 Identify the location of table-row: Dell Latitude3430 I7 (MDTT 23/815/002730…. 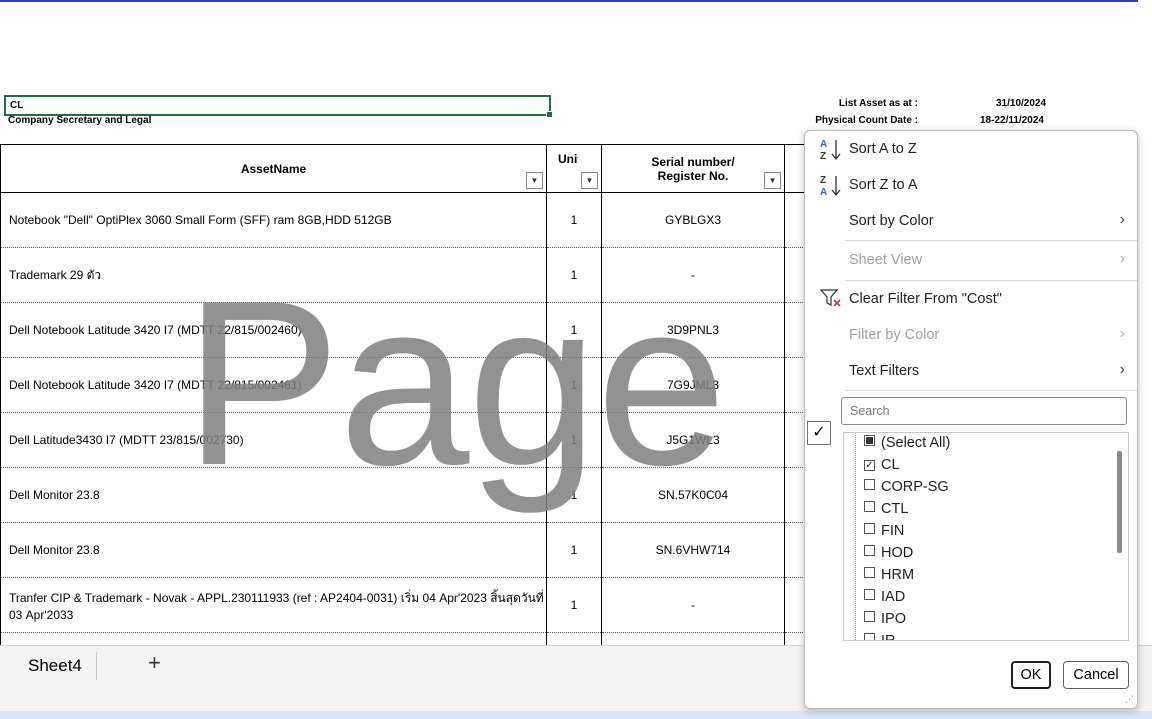
(413, 440).